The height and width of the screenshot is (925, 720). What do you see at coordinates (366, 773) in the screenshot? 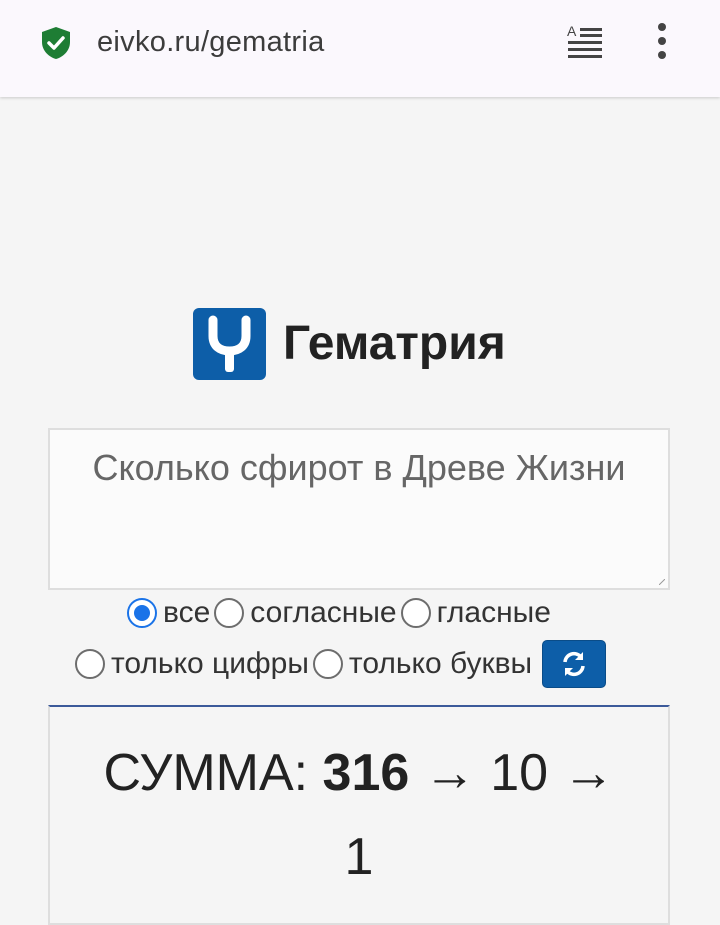
I see `sum-value: 316` at bounding box center [366, 773].